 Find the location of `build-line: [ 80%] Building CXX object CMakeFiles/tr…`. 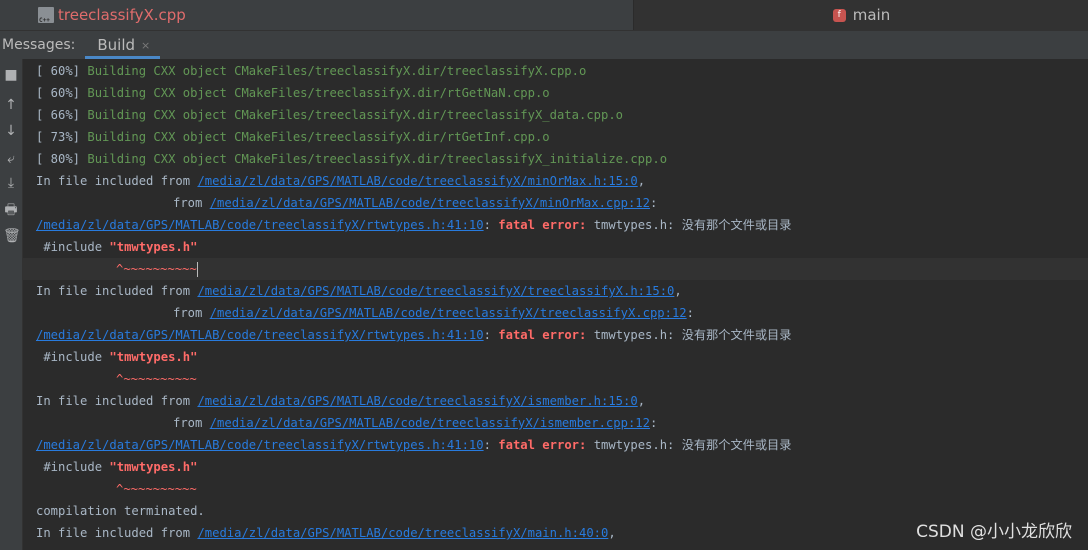

build-line: [ 80%] Building CXX object CMakeFiles/tr… is located at coordinates (352, 159).